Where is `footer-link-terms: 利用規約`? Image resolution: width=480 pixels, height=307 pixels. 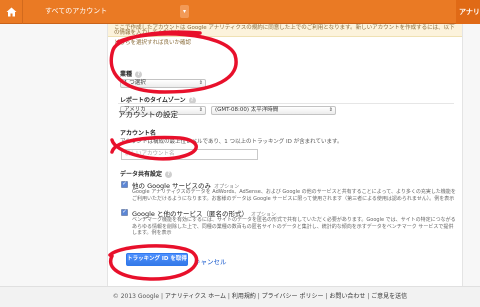
footer-link-terms: 利用規約 is located at coordinates (244, 296).